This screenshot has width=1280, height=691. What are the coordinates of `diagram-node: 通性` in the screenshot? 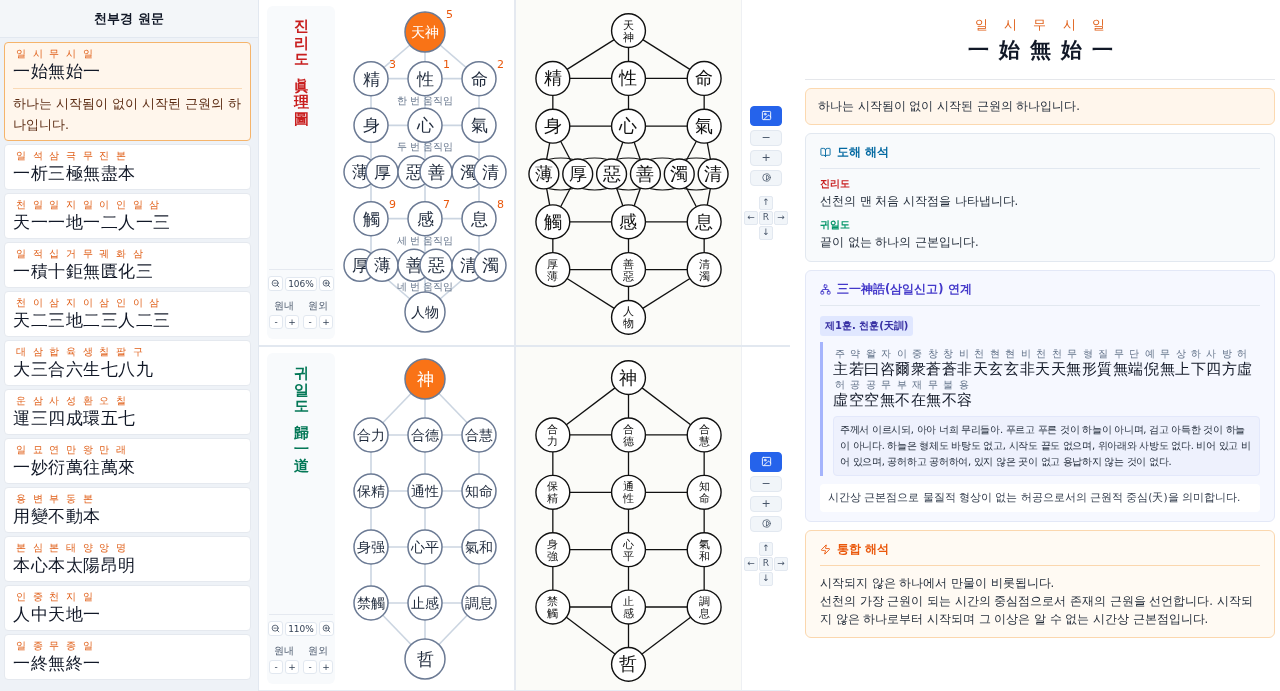 It's located at (425, 491).